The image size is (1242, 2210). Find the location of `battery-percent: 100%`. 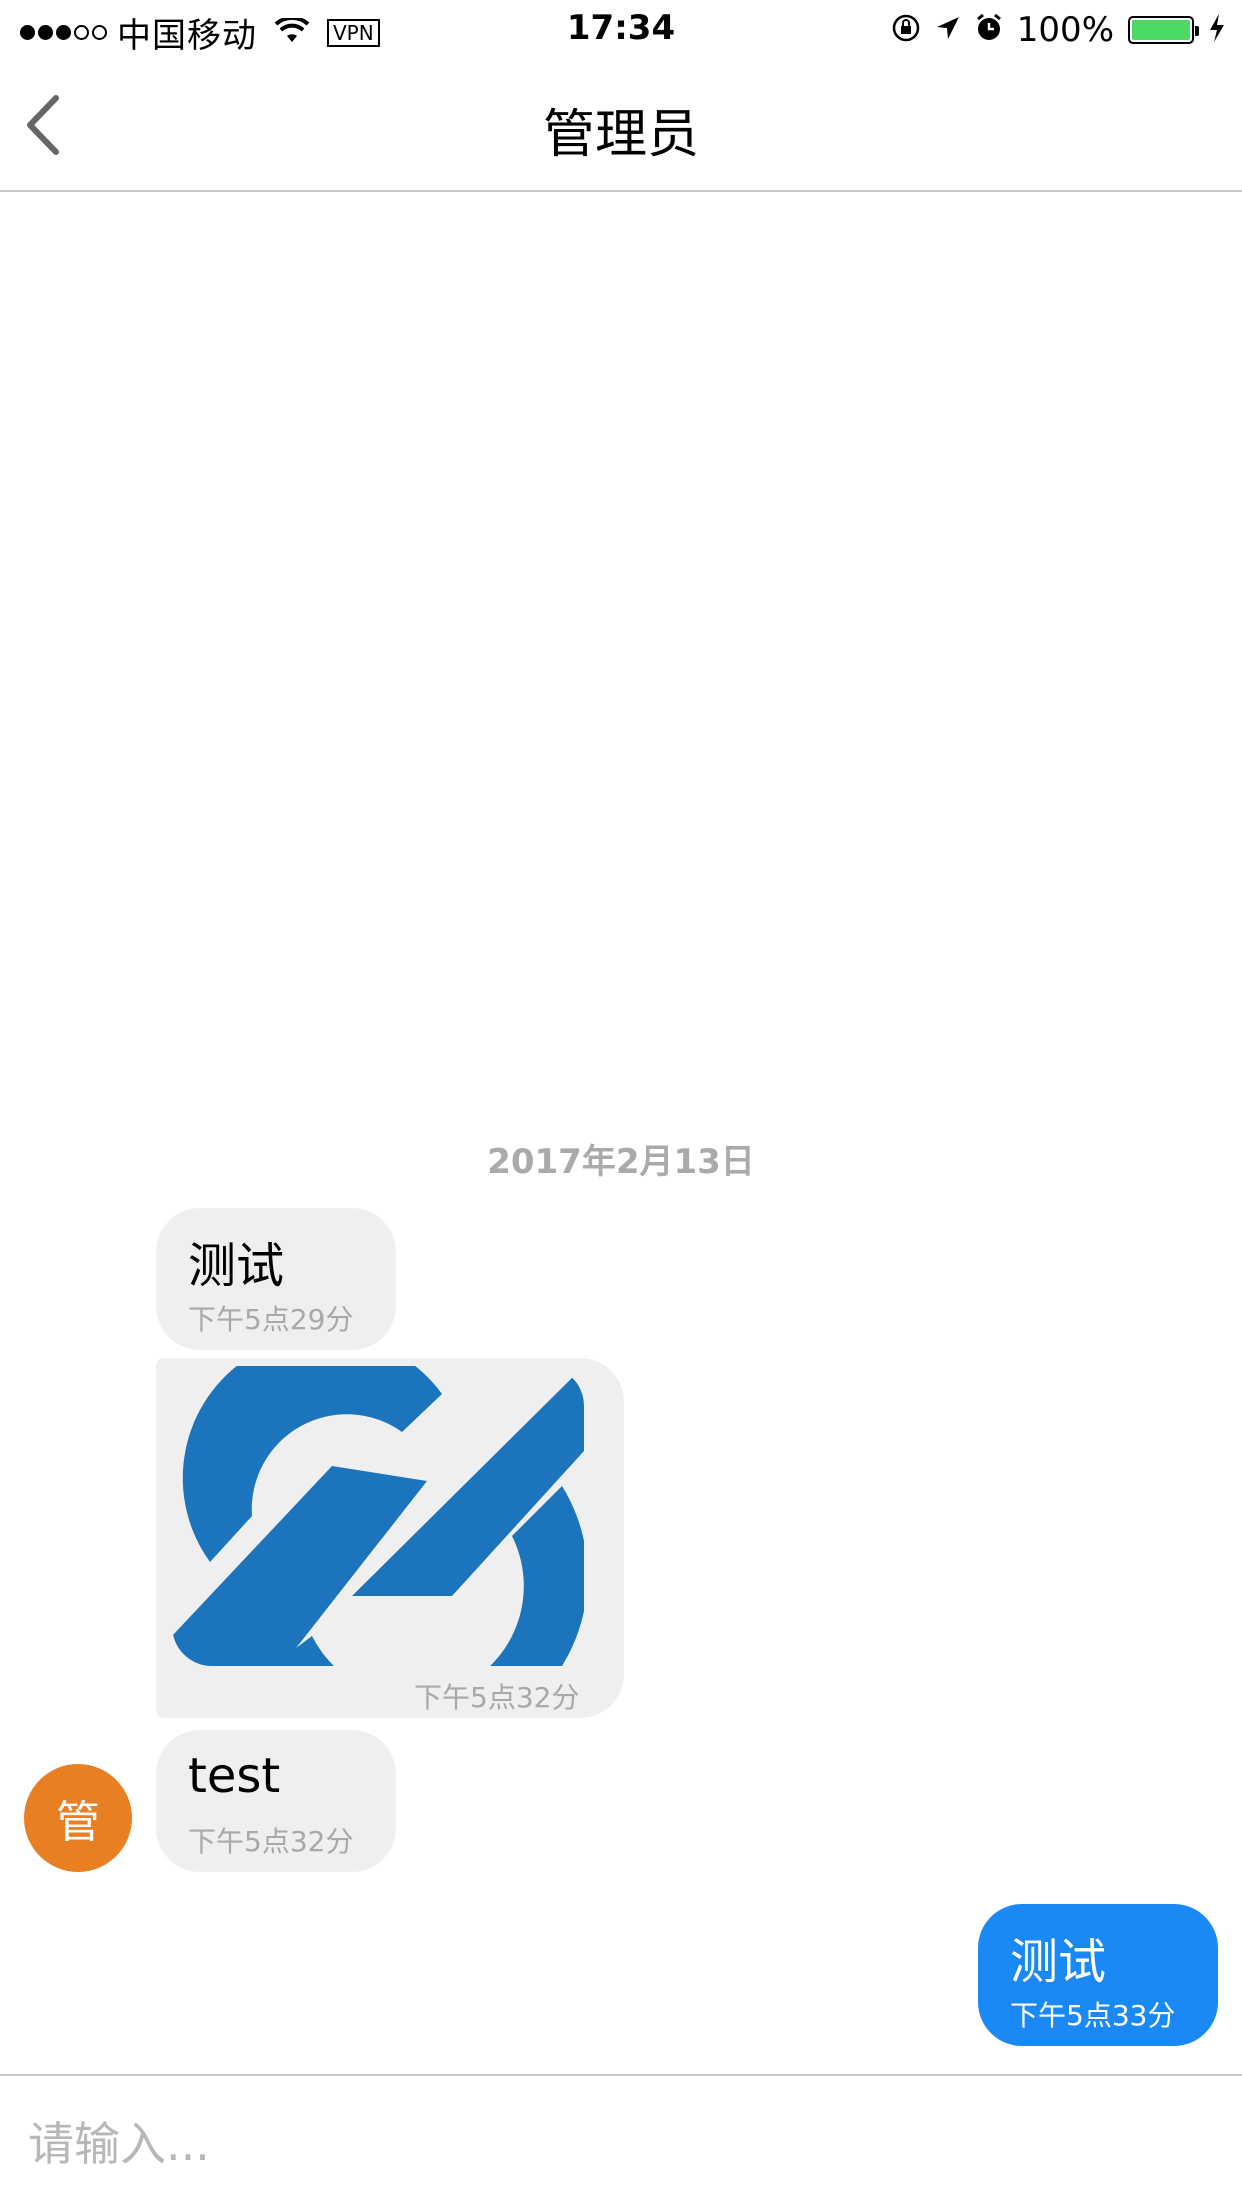

battery-percent: 100% is located at coordinates (1065, 30).